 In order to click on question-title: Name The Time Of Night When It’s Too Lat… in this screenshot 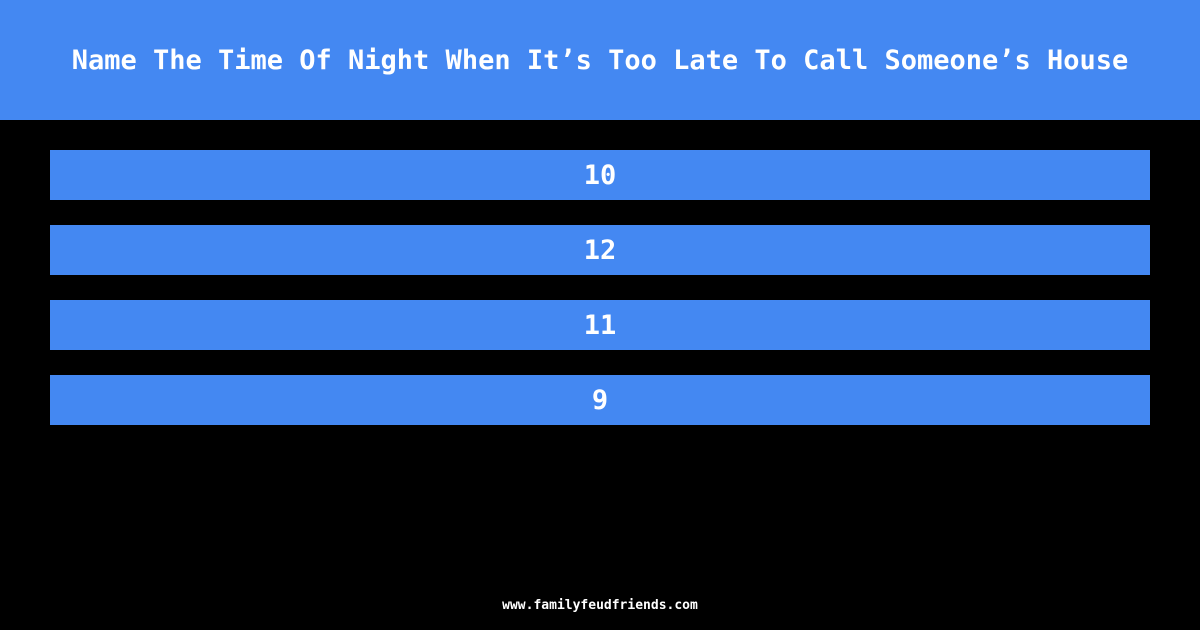, I will do `click(600, 60)`.